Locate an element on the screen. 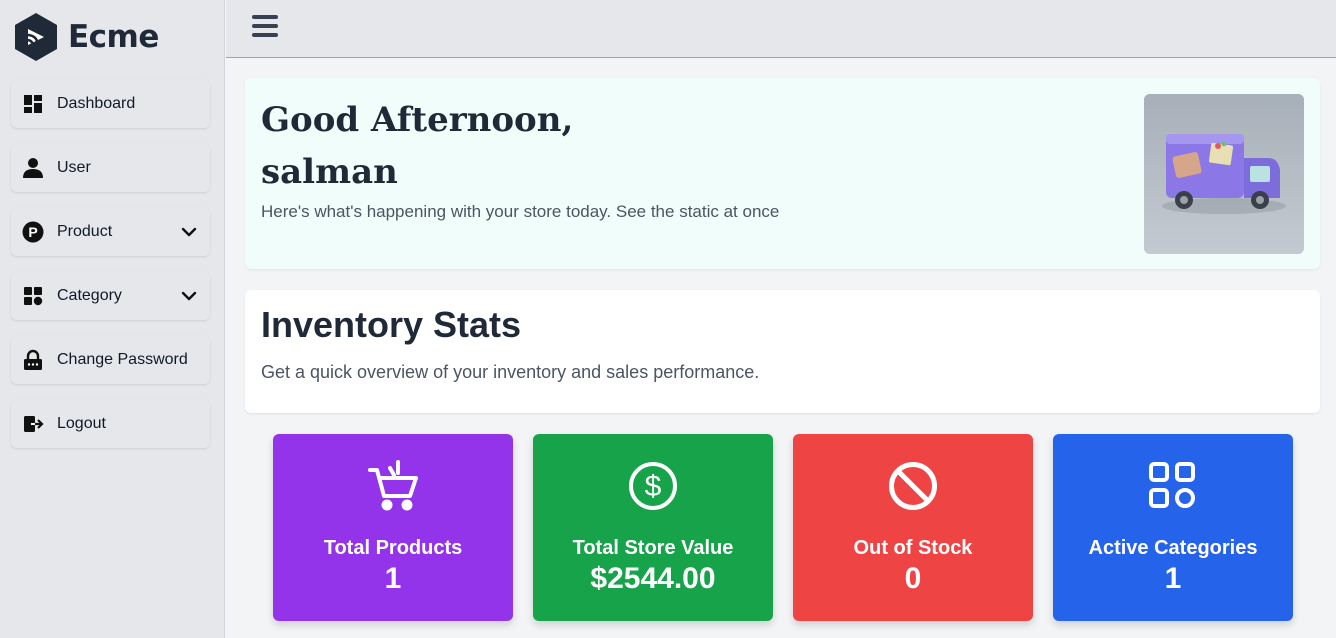  logout-icon is located at coordinates (33, 424).